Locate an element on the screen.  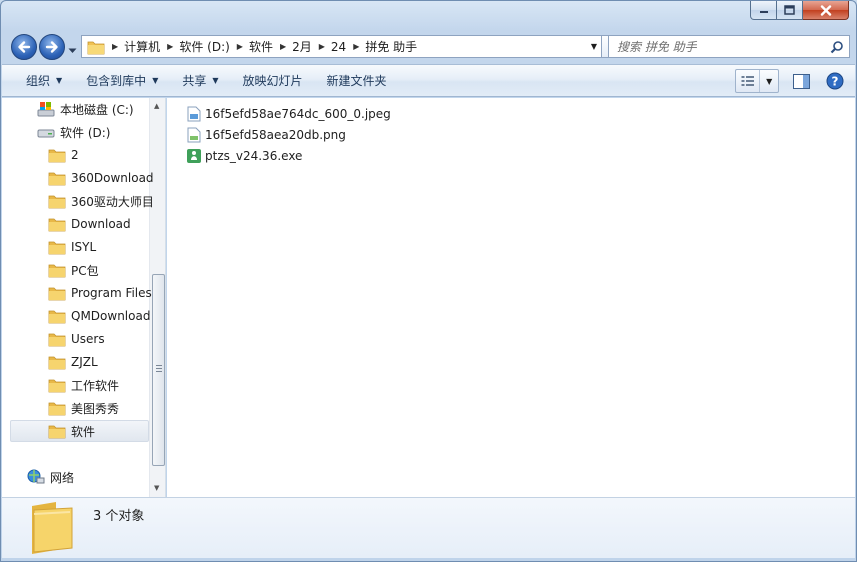
nav-item: 美图秀秀 is located at coordinates (83, 408).